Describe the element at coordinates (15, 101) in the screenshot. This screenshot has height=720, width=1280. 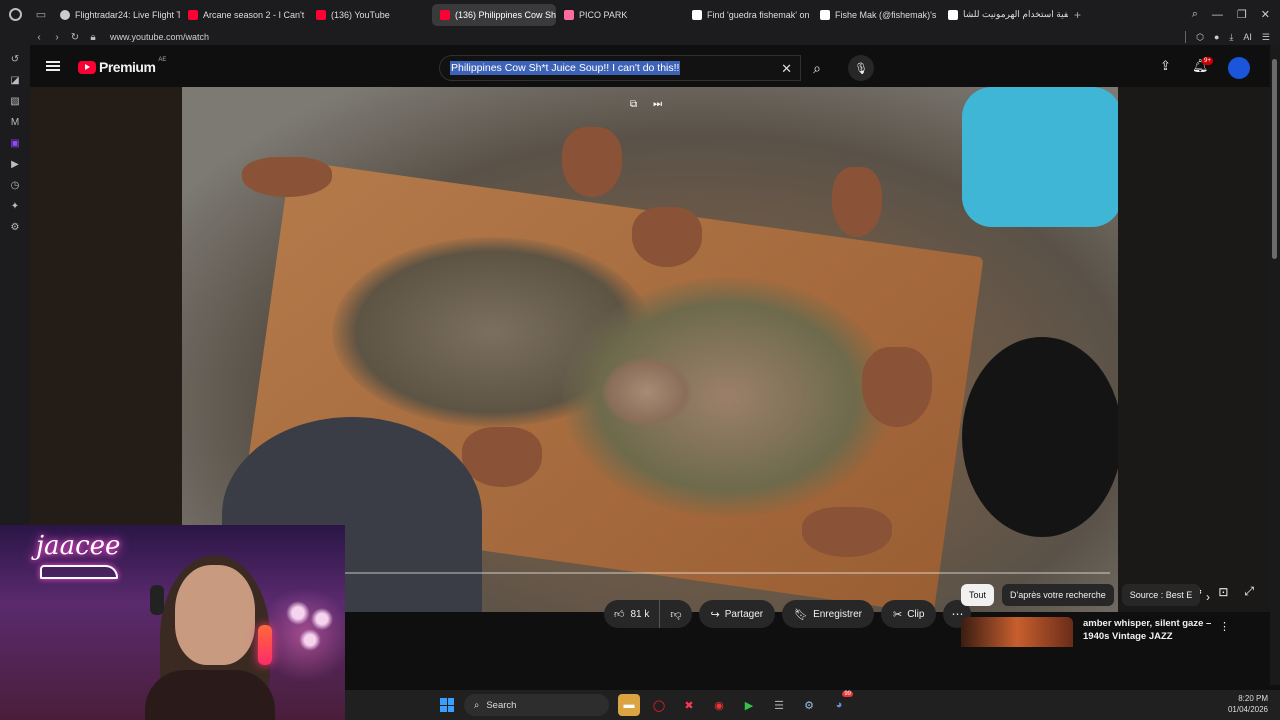
I see `pinboard-icon: ▧` at that location.